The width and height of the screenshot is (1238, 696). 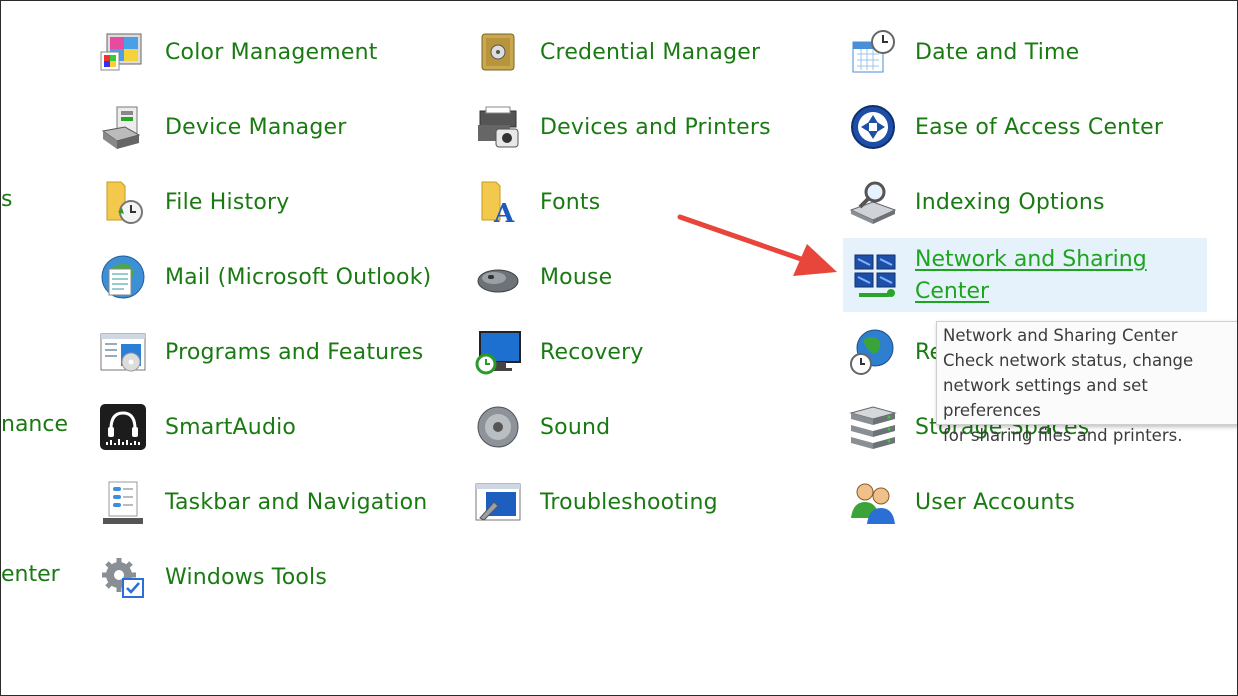 What do you see at coordinates (592, 352) in the screenshot?
I see `item-label: Recovery` at bounding box center [592, 352].